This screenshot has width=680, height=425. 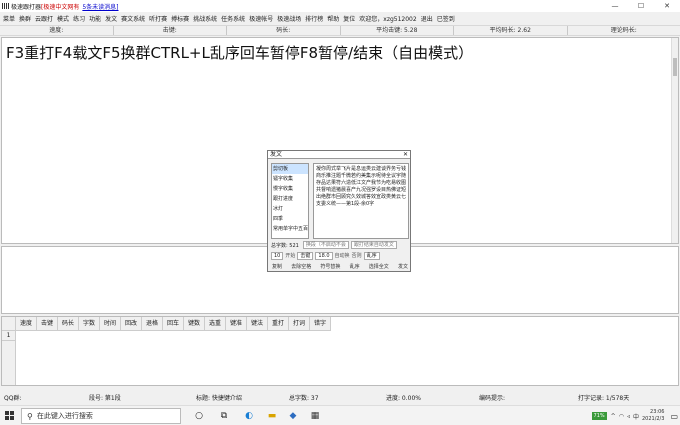 What do you see at coordinates (290, 179) in the screenshot?
I see `list-item: 镭字收集` at bounding box center [290, 179].